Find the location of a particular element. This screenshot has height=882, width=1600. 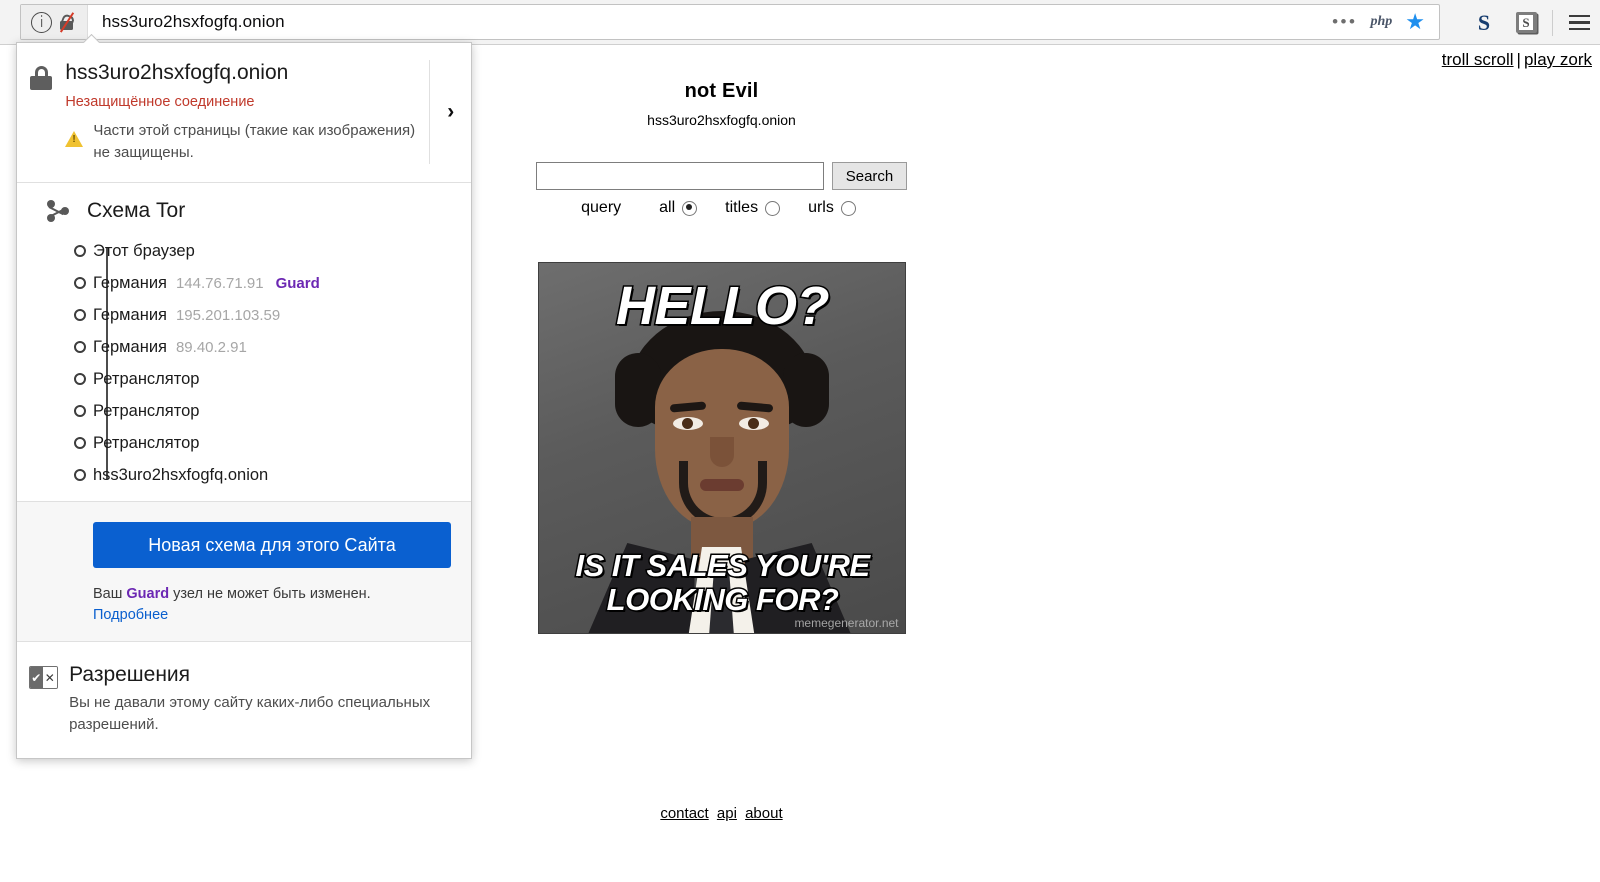

panel-pointer is located at coordinates (91, 38).